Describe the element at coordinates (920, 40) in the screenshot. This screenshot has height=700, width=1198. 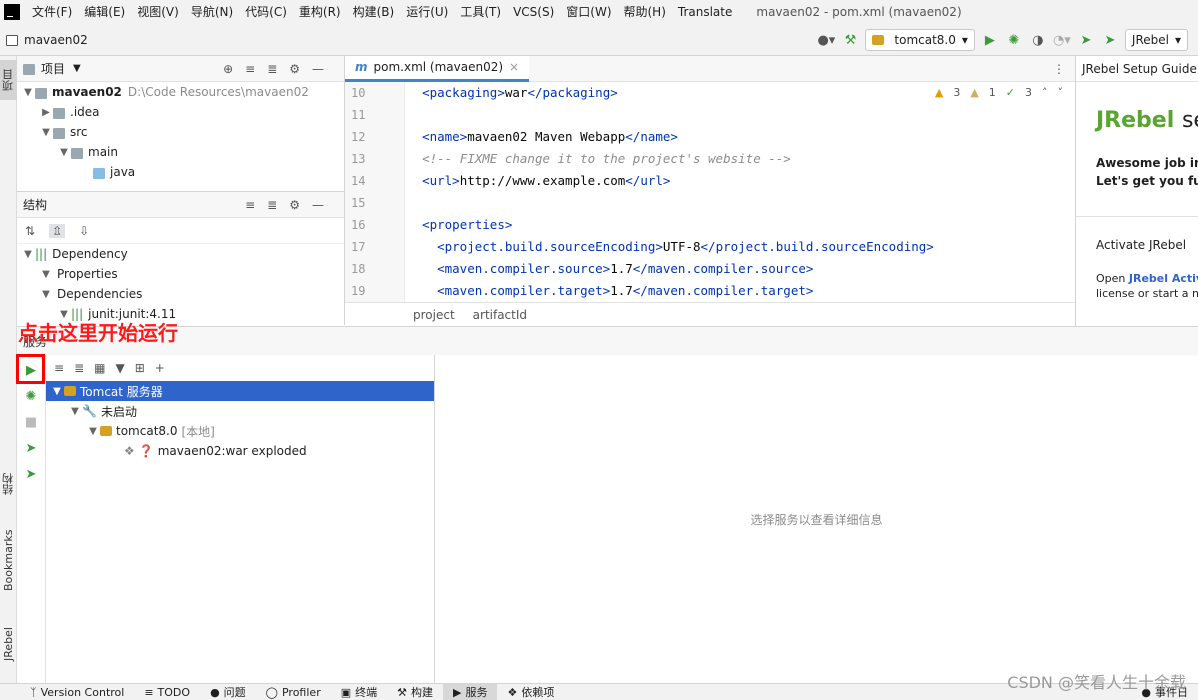
I see `run-config-select: tomcat8.0 ▾` at that location.